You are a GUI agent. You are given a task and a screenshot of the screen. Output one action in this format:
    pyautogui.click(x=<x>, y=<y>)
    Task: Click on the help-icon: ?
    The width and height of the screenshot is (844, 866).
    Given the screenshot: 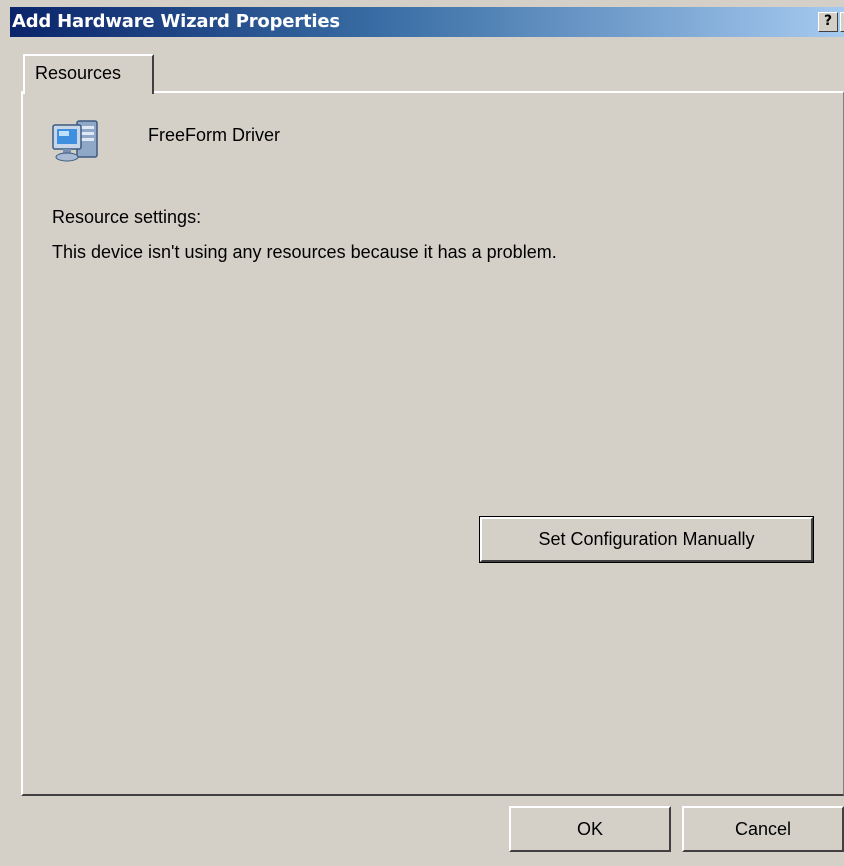 What is the action you would take?
    pyautogui.click(x=828, y=21)
    